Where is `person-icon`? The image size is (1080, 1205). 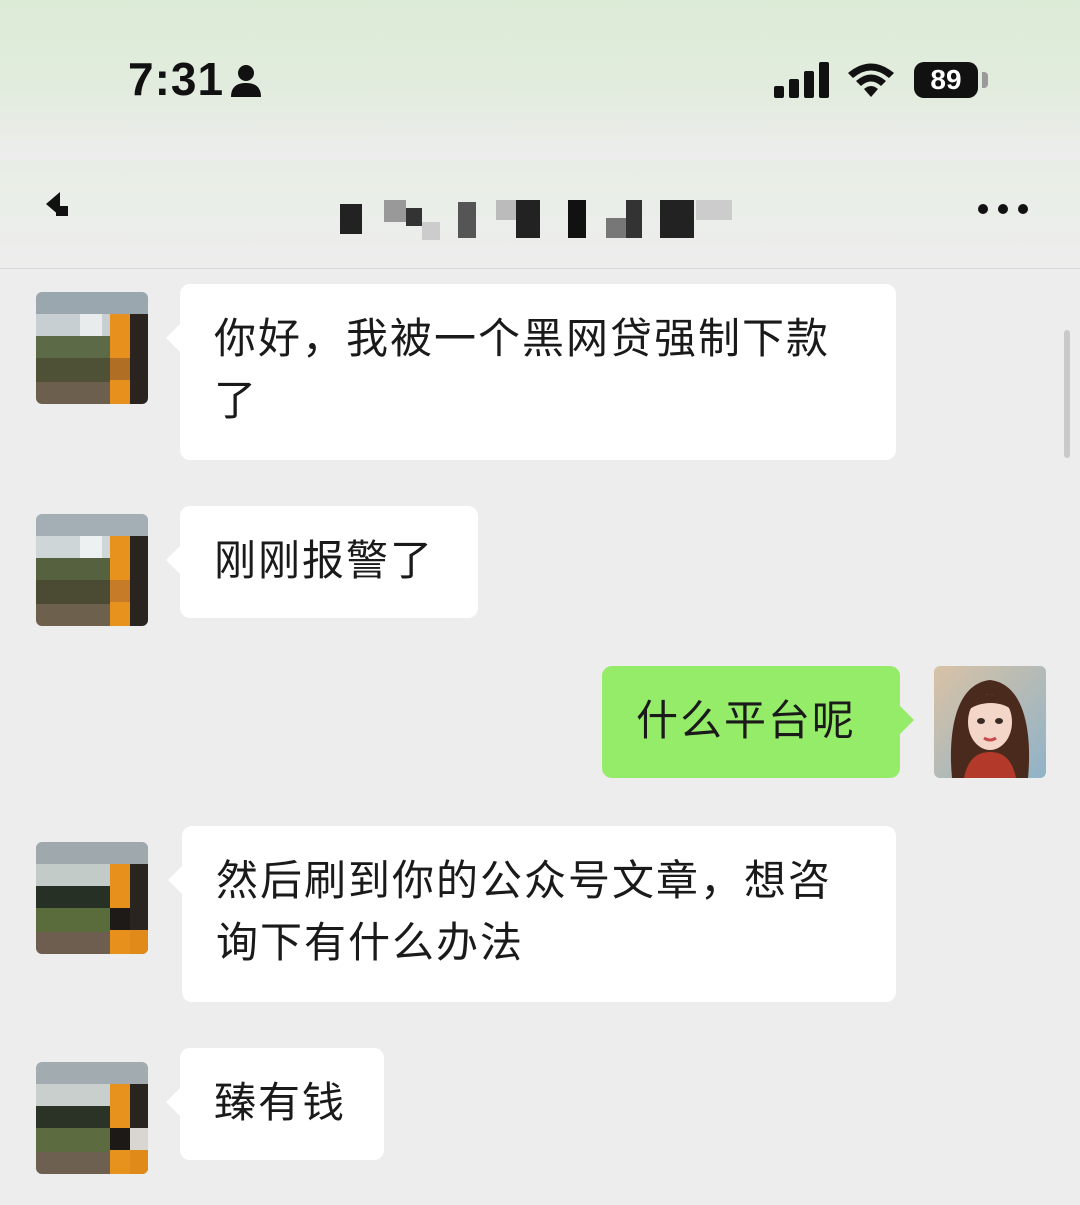 person-icon is located at coordinates (246, 81).